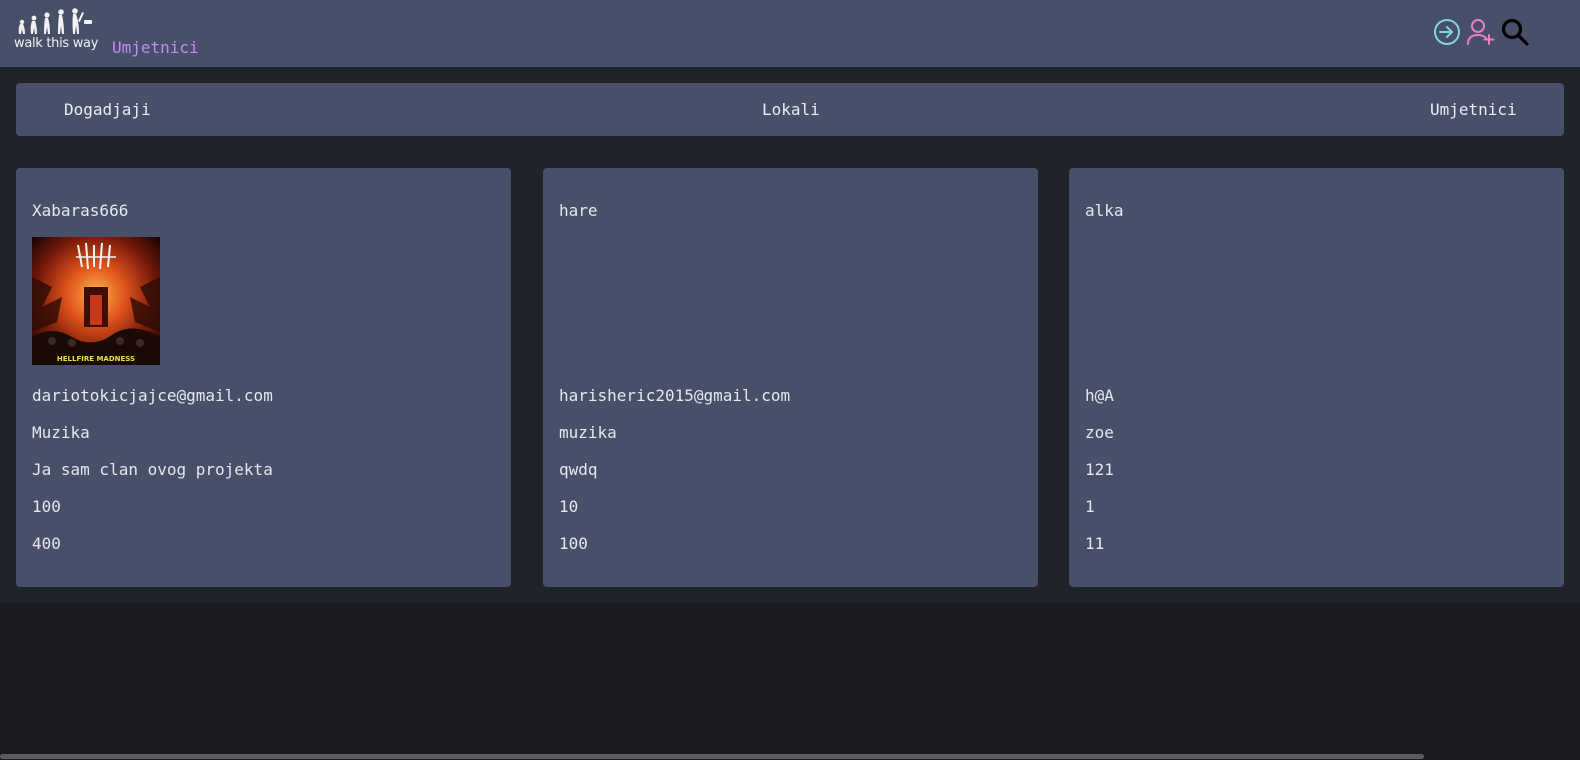 The width and height of the screenshot is (1580, 760). Describe the element at coordinates (712, 756) in the screenshot. I see `horizontal-scrollbar` at that location.